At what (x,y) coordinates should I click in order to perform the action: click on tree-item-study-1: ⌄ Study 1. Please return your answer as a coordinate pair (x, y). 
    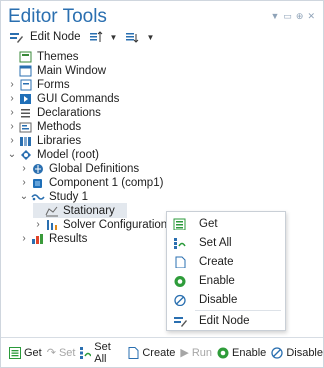
    Looking at the image, I should click on (53, 196).